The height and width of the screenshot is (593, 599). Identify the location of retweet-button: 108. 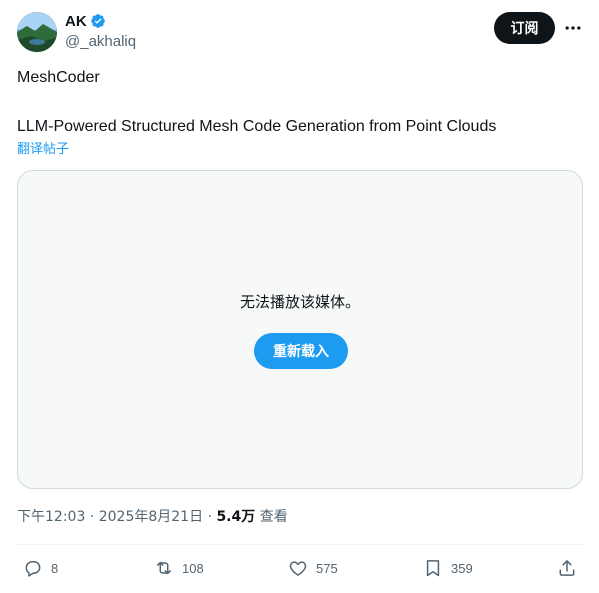
(179, 568).